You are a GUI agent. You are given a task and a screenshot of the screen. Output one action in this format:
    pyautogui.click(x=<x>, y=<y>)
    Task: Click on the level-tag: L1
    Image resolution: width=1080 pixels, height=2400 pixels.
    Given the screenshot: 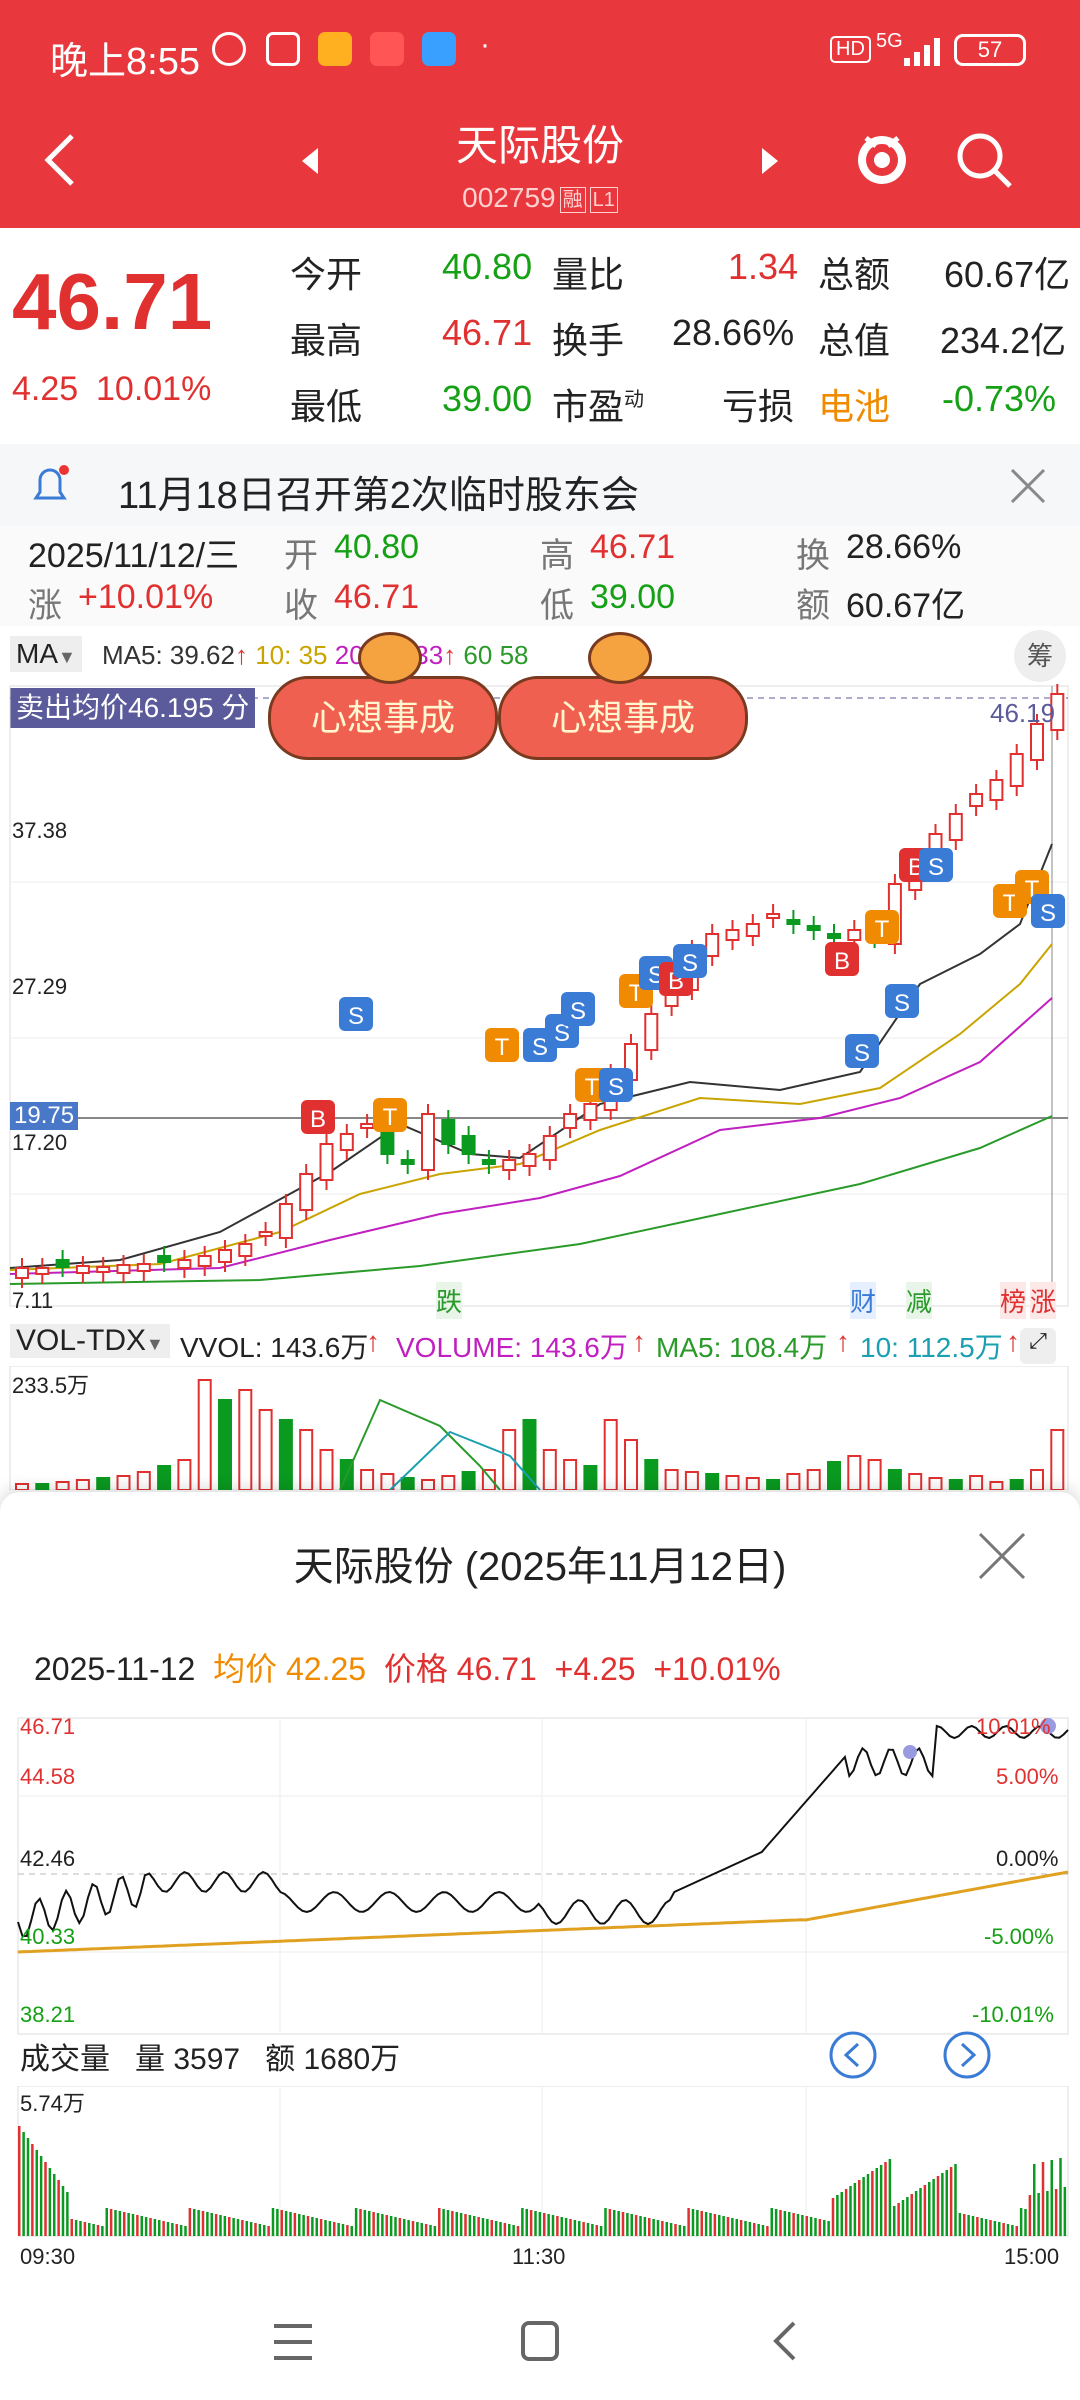 What is the action you would take?
    pyautogui.click(x=603, y=199)
    